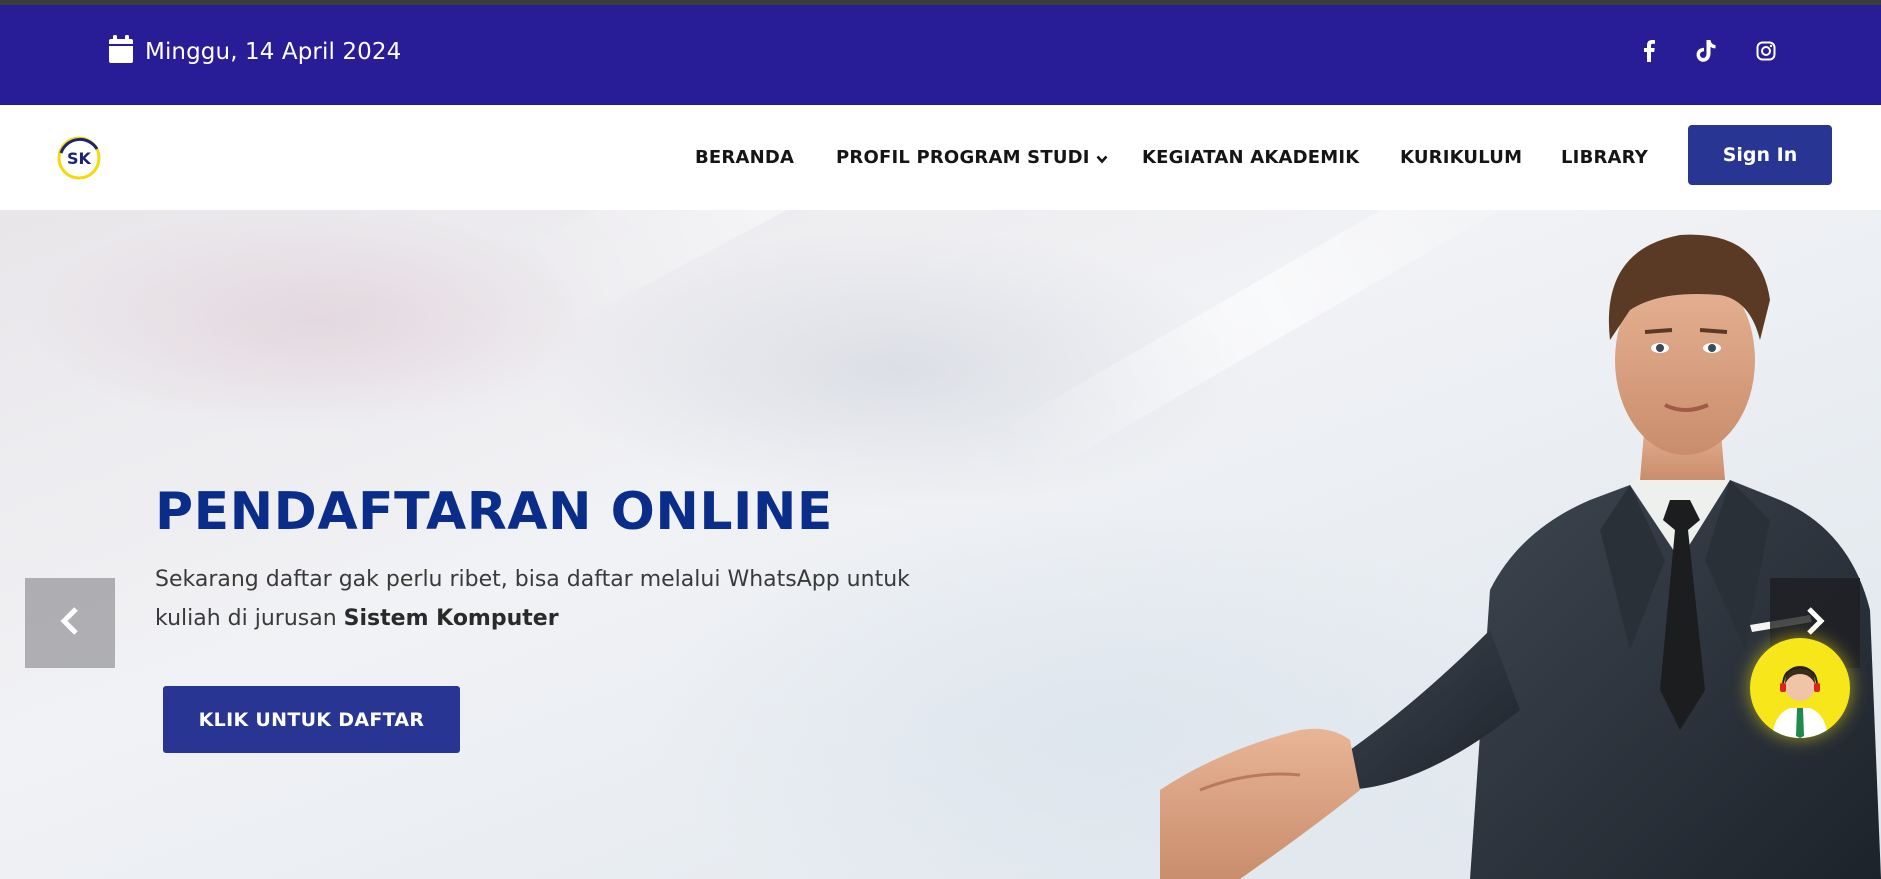  I want to click on hero-description-highlight: Sistem Komputer, so click(451, 618).